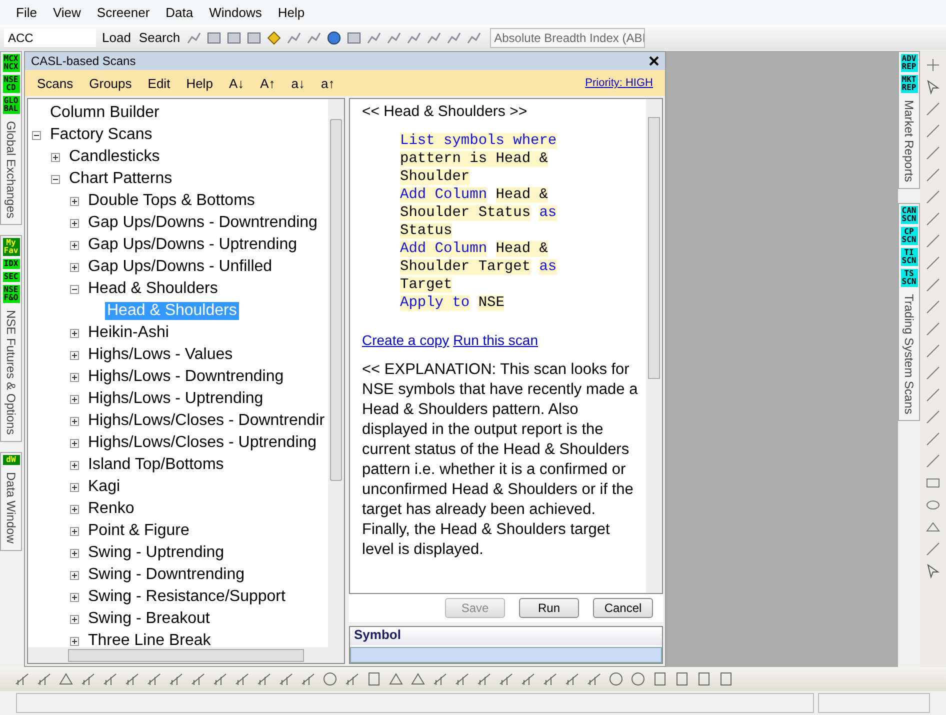 This screenshot has width=946, height=715. Describe the element at coordinates (330, 679) in the screenshot. I see `circle-icon` at that location.